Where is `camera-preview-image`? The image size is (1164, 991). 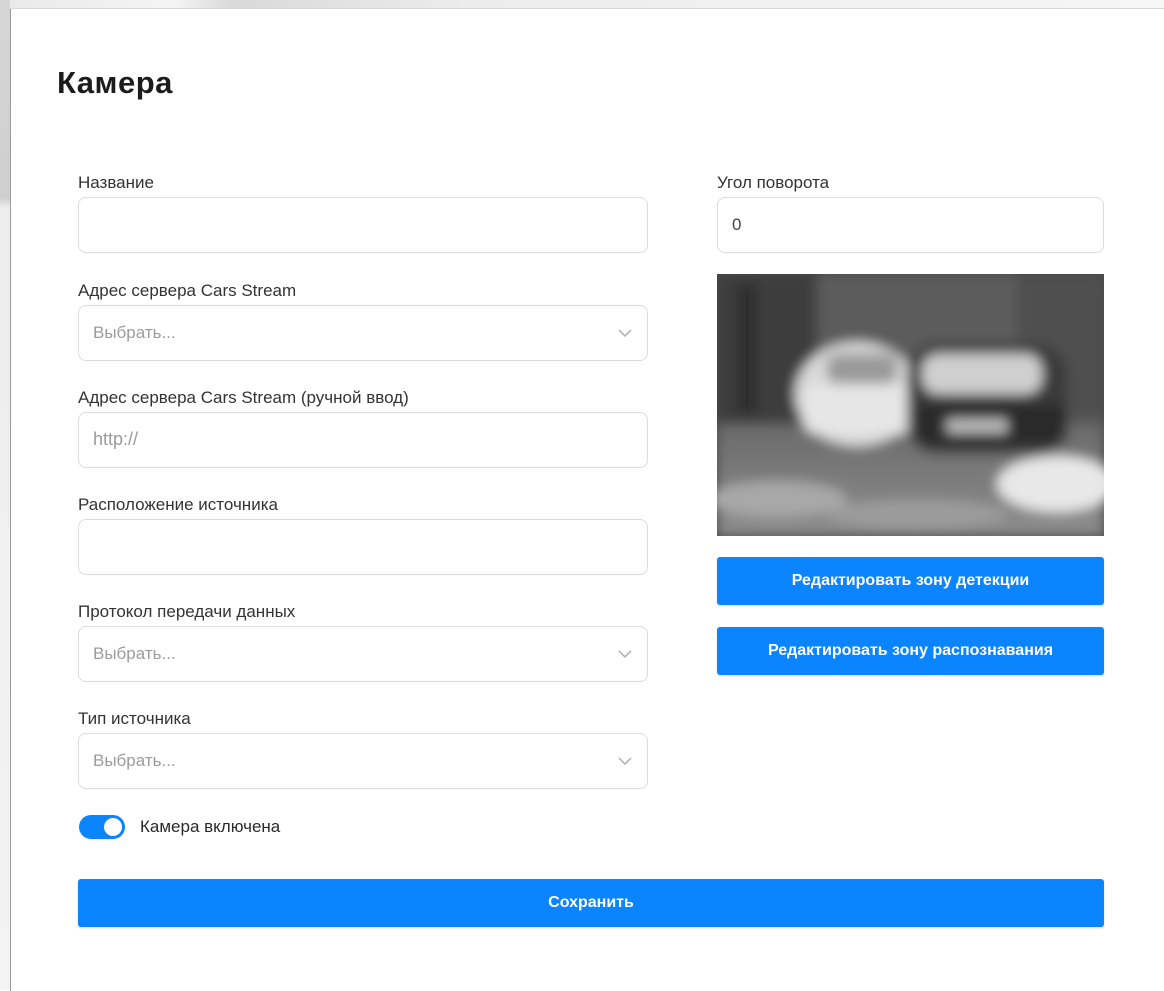 camera-preview-image is located at coordinates (910, 405).